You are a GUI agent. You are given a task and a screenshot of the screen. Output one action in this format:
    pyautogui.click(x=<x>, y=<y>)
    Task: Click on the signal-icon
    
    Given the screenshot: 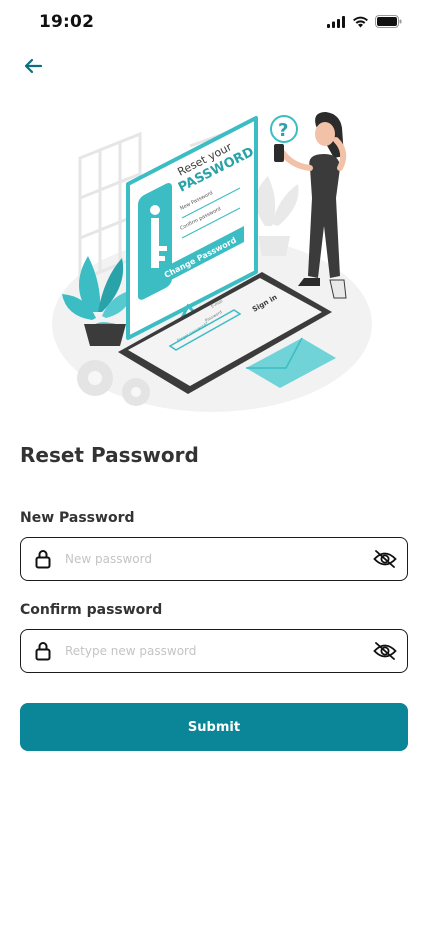 What is the action you would take?
    pyautogui.click(x=336, y=21)
    